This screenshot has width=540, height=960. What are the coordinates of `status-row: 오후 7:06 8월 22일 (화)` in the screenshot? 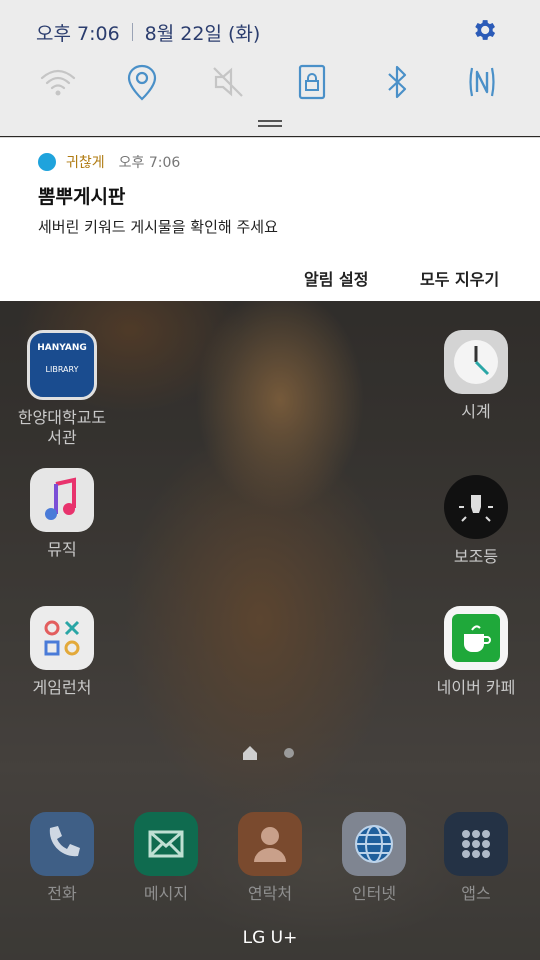 It's located at (148, 32).